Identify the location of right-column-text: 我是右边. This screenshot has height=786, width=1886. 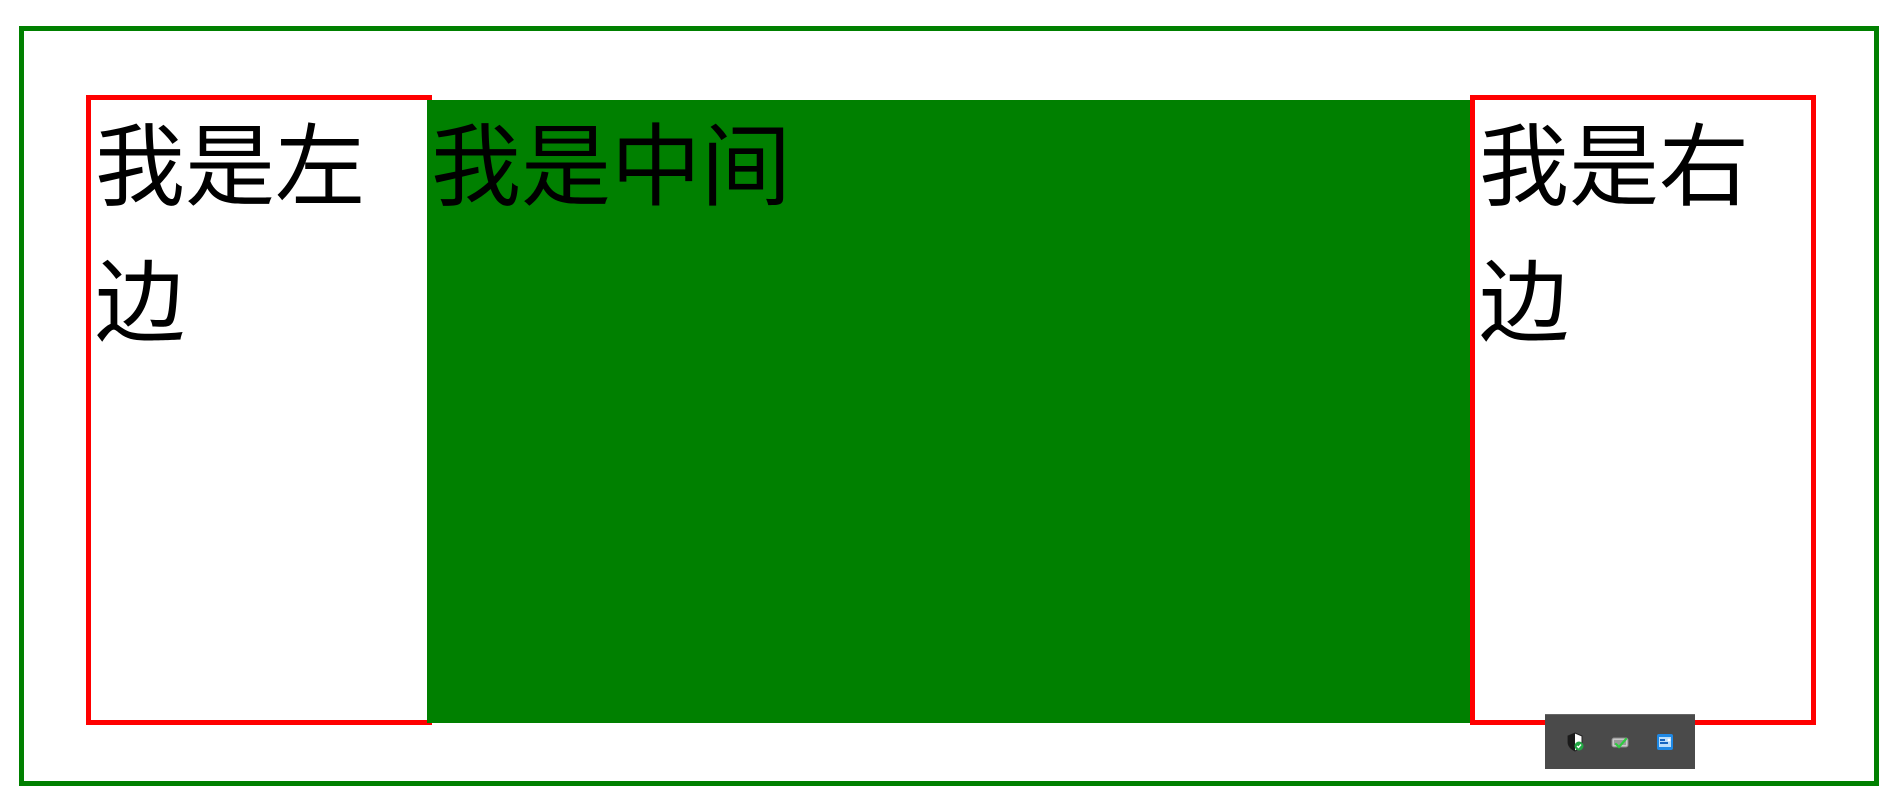
(1614, 235).